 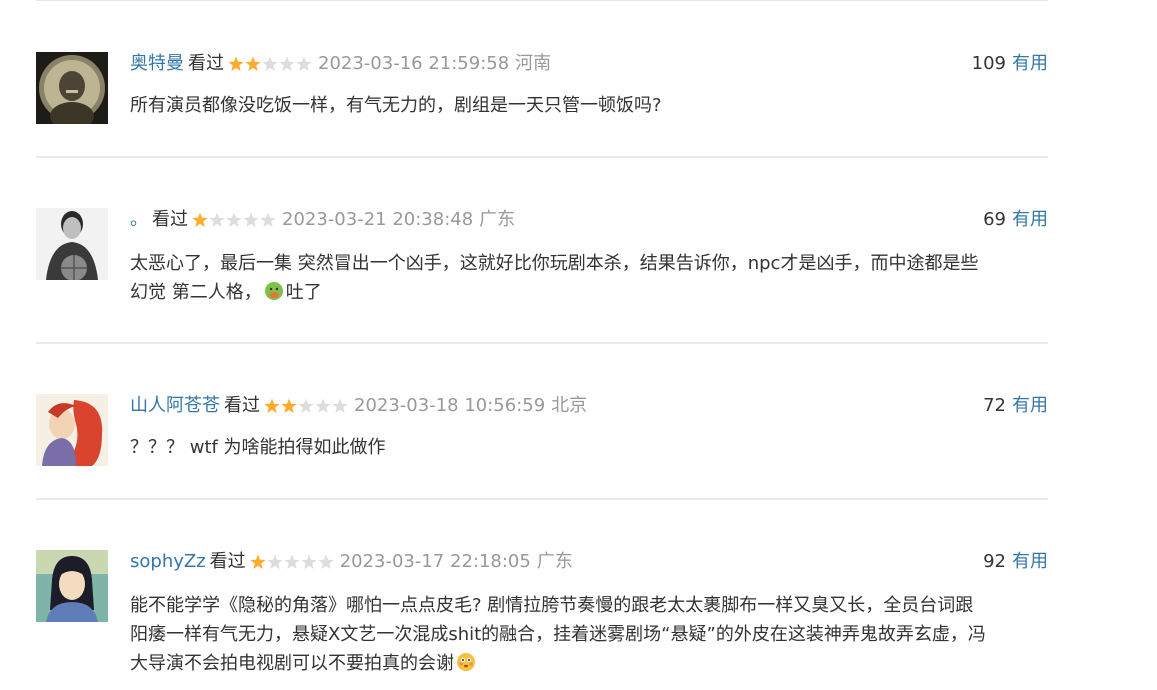 I want to click on comment-header: sophyZz 看过 2023-03-17 22:18:05 广东, so click(x=351, y=562).